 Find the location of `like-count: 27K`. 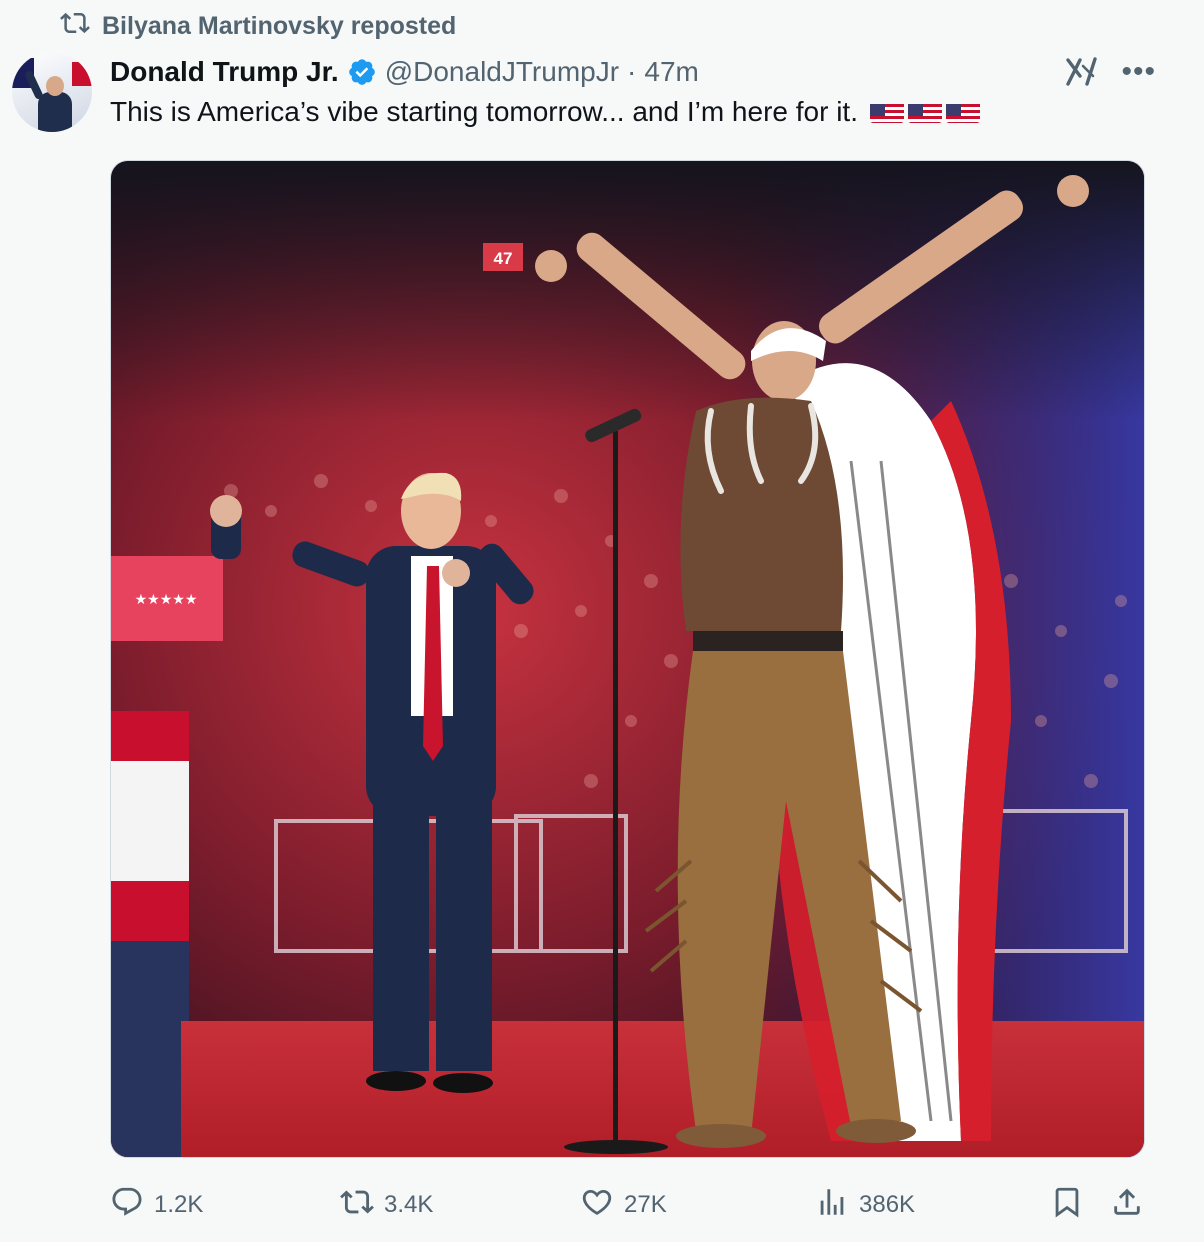

like-count: 27K is located at coordinates (645, 1204).